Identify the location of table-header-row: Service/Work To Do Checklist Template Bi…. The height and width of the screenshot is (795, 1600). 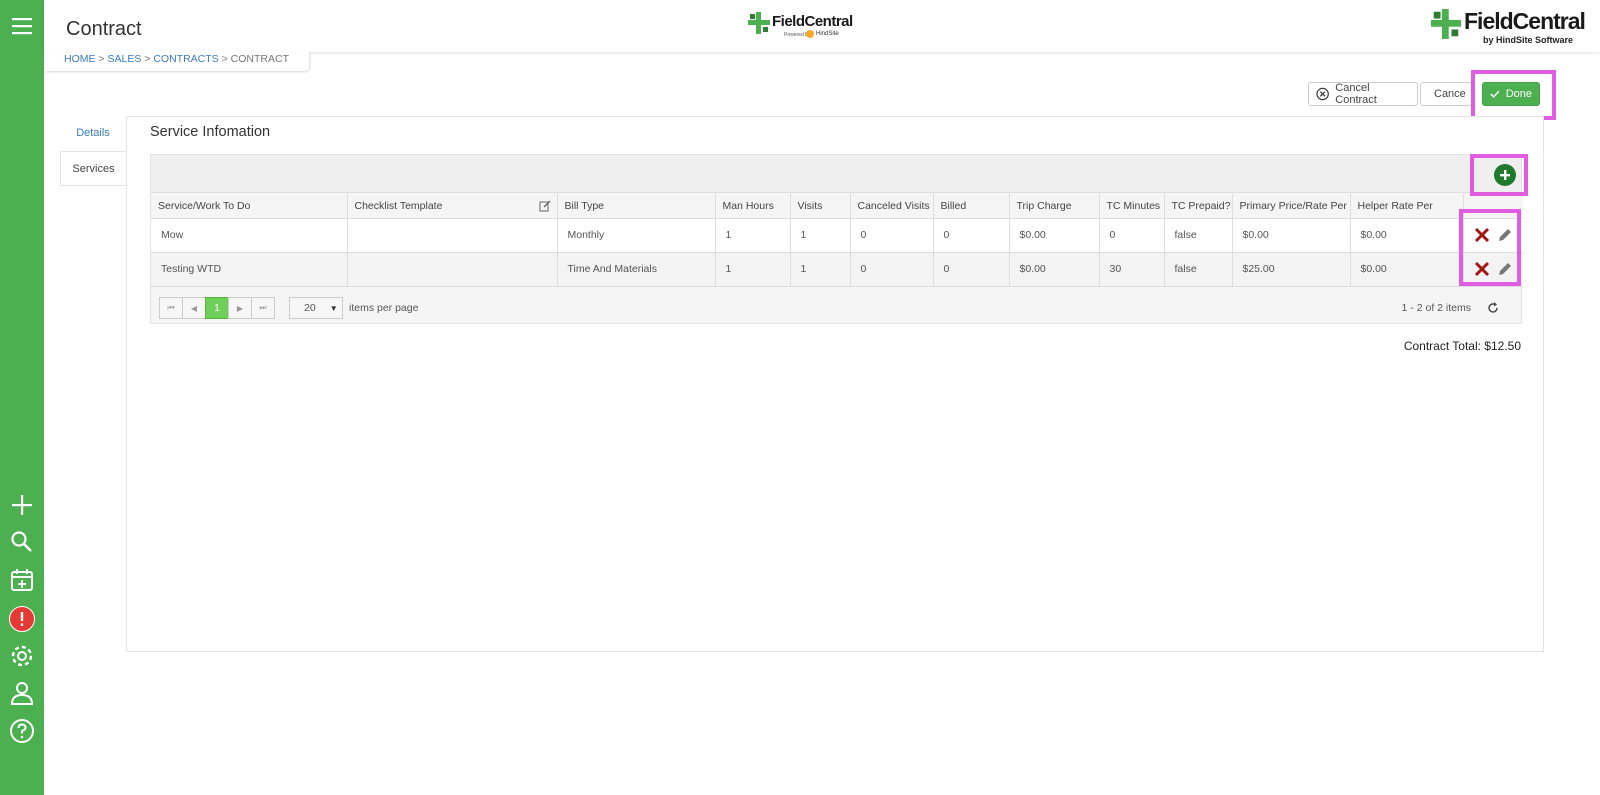
(837, 206).